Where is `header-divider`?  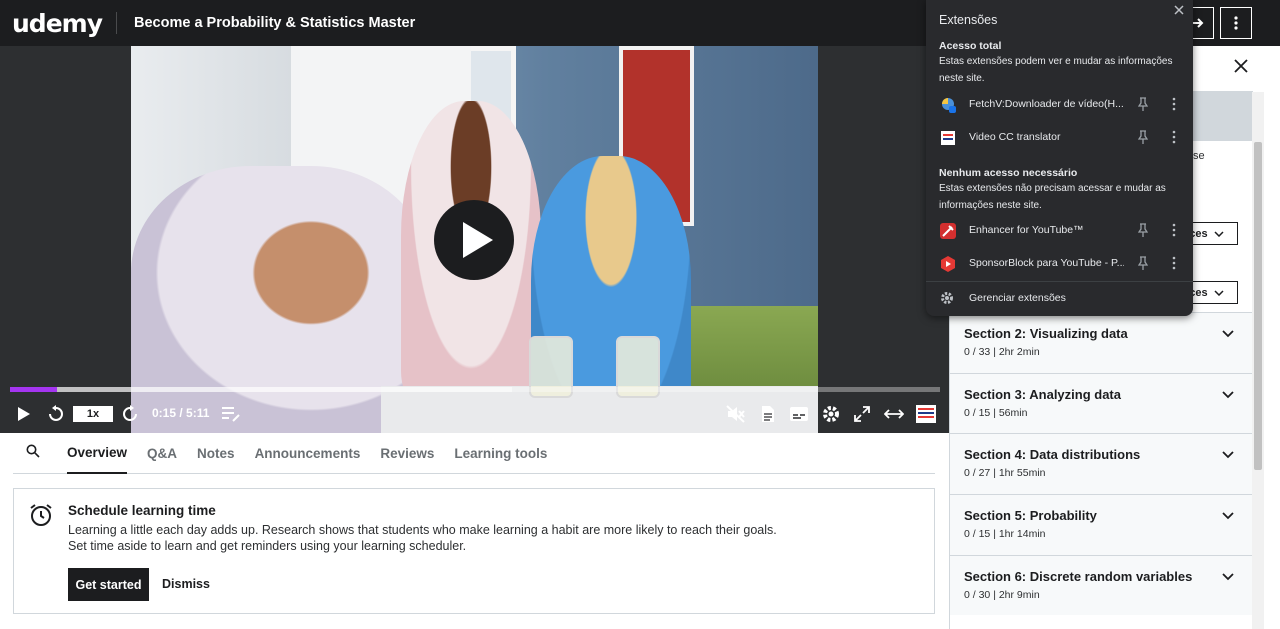
header-divider is located at coordinates (116, 23).